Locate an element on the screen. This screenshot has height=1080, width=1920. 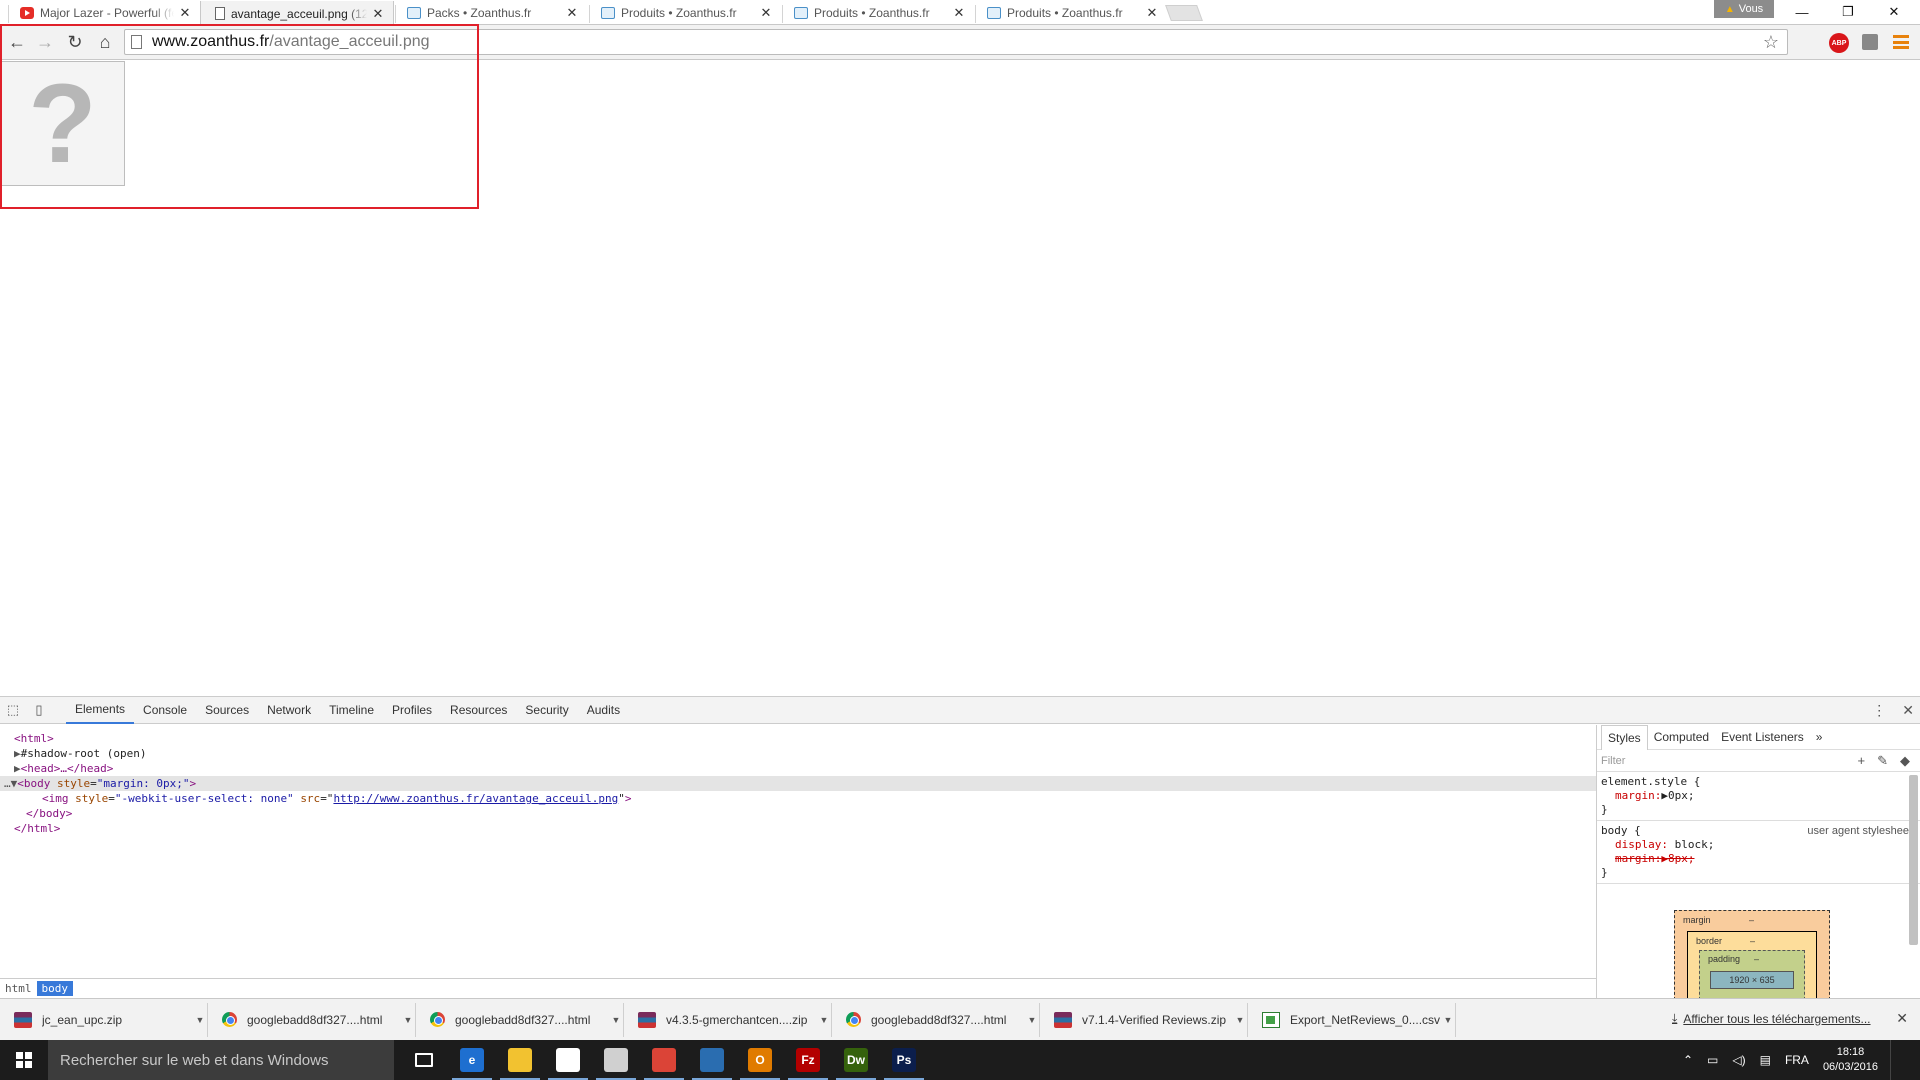
devtools-tab-profiles: Profiles is located at coordinates (412, 710).